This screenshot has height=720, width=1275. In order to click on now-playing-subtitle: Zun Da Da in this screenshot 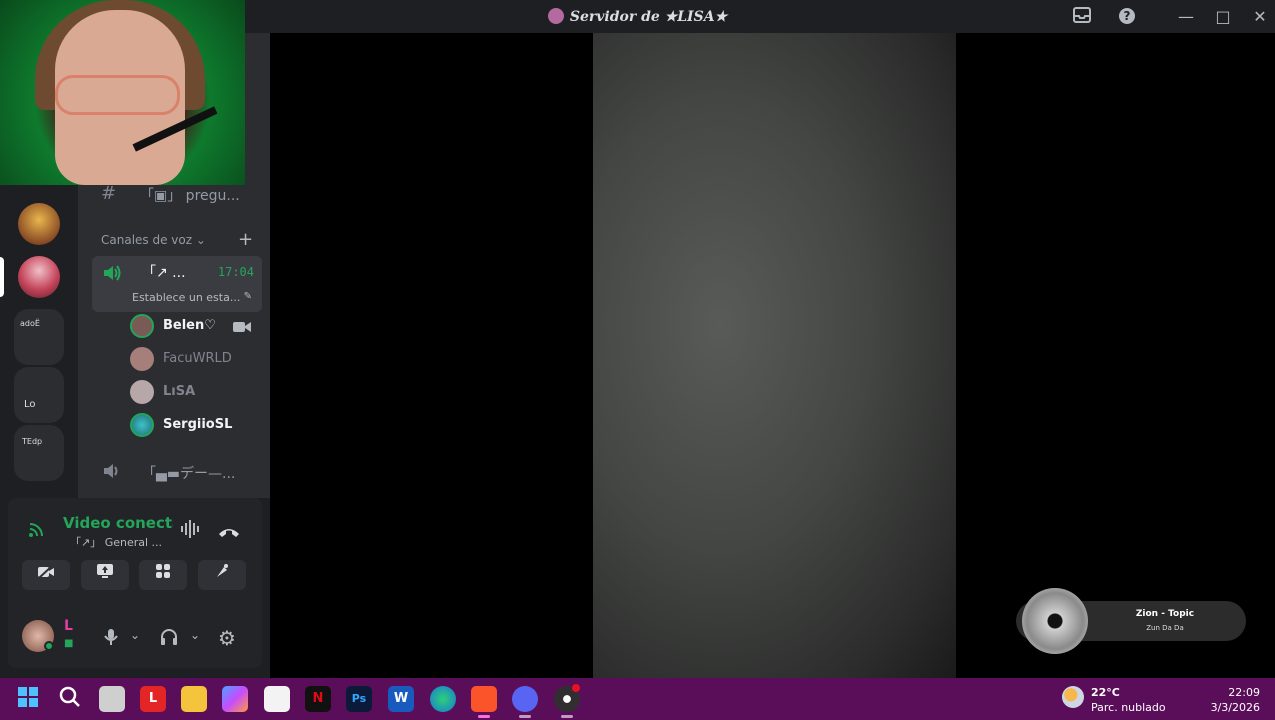, I will do `click(1165, 628)`.